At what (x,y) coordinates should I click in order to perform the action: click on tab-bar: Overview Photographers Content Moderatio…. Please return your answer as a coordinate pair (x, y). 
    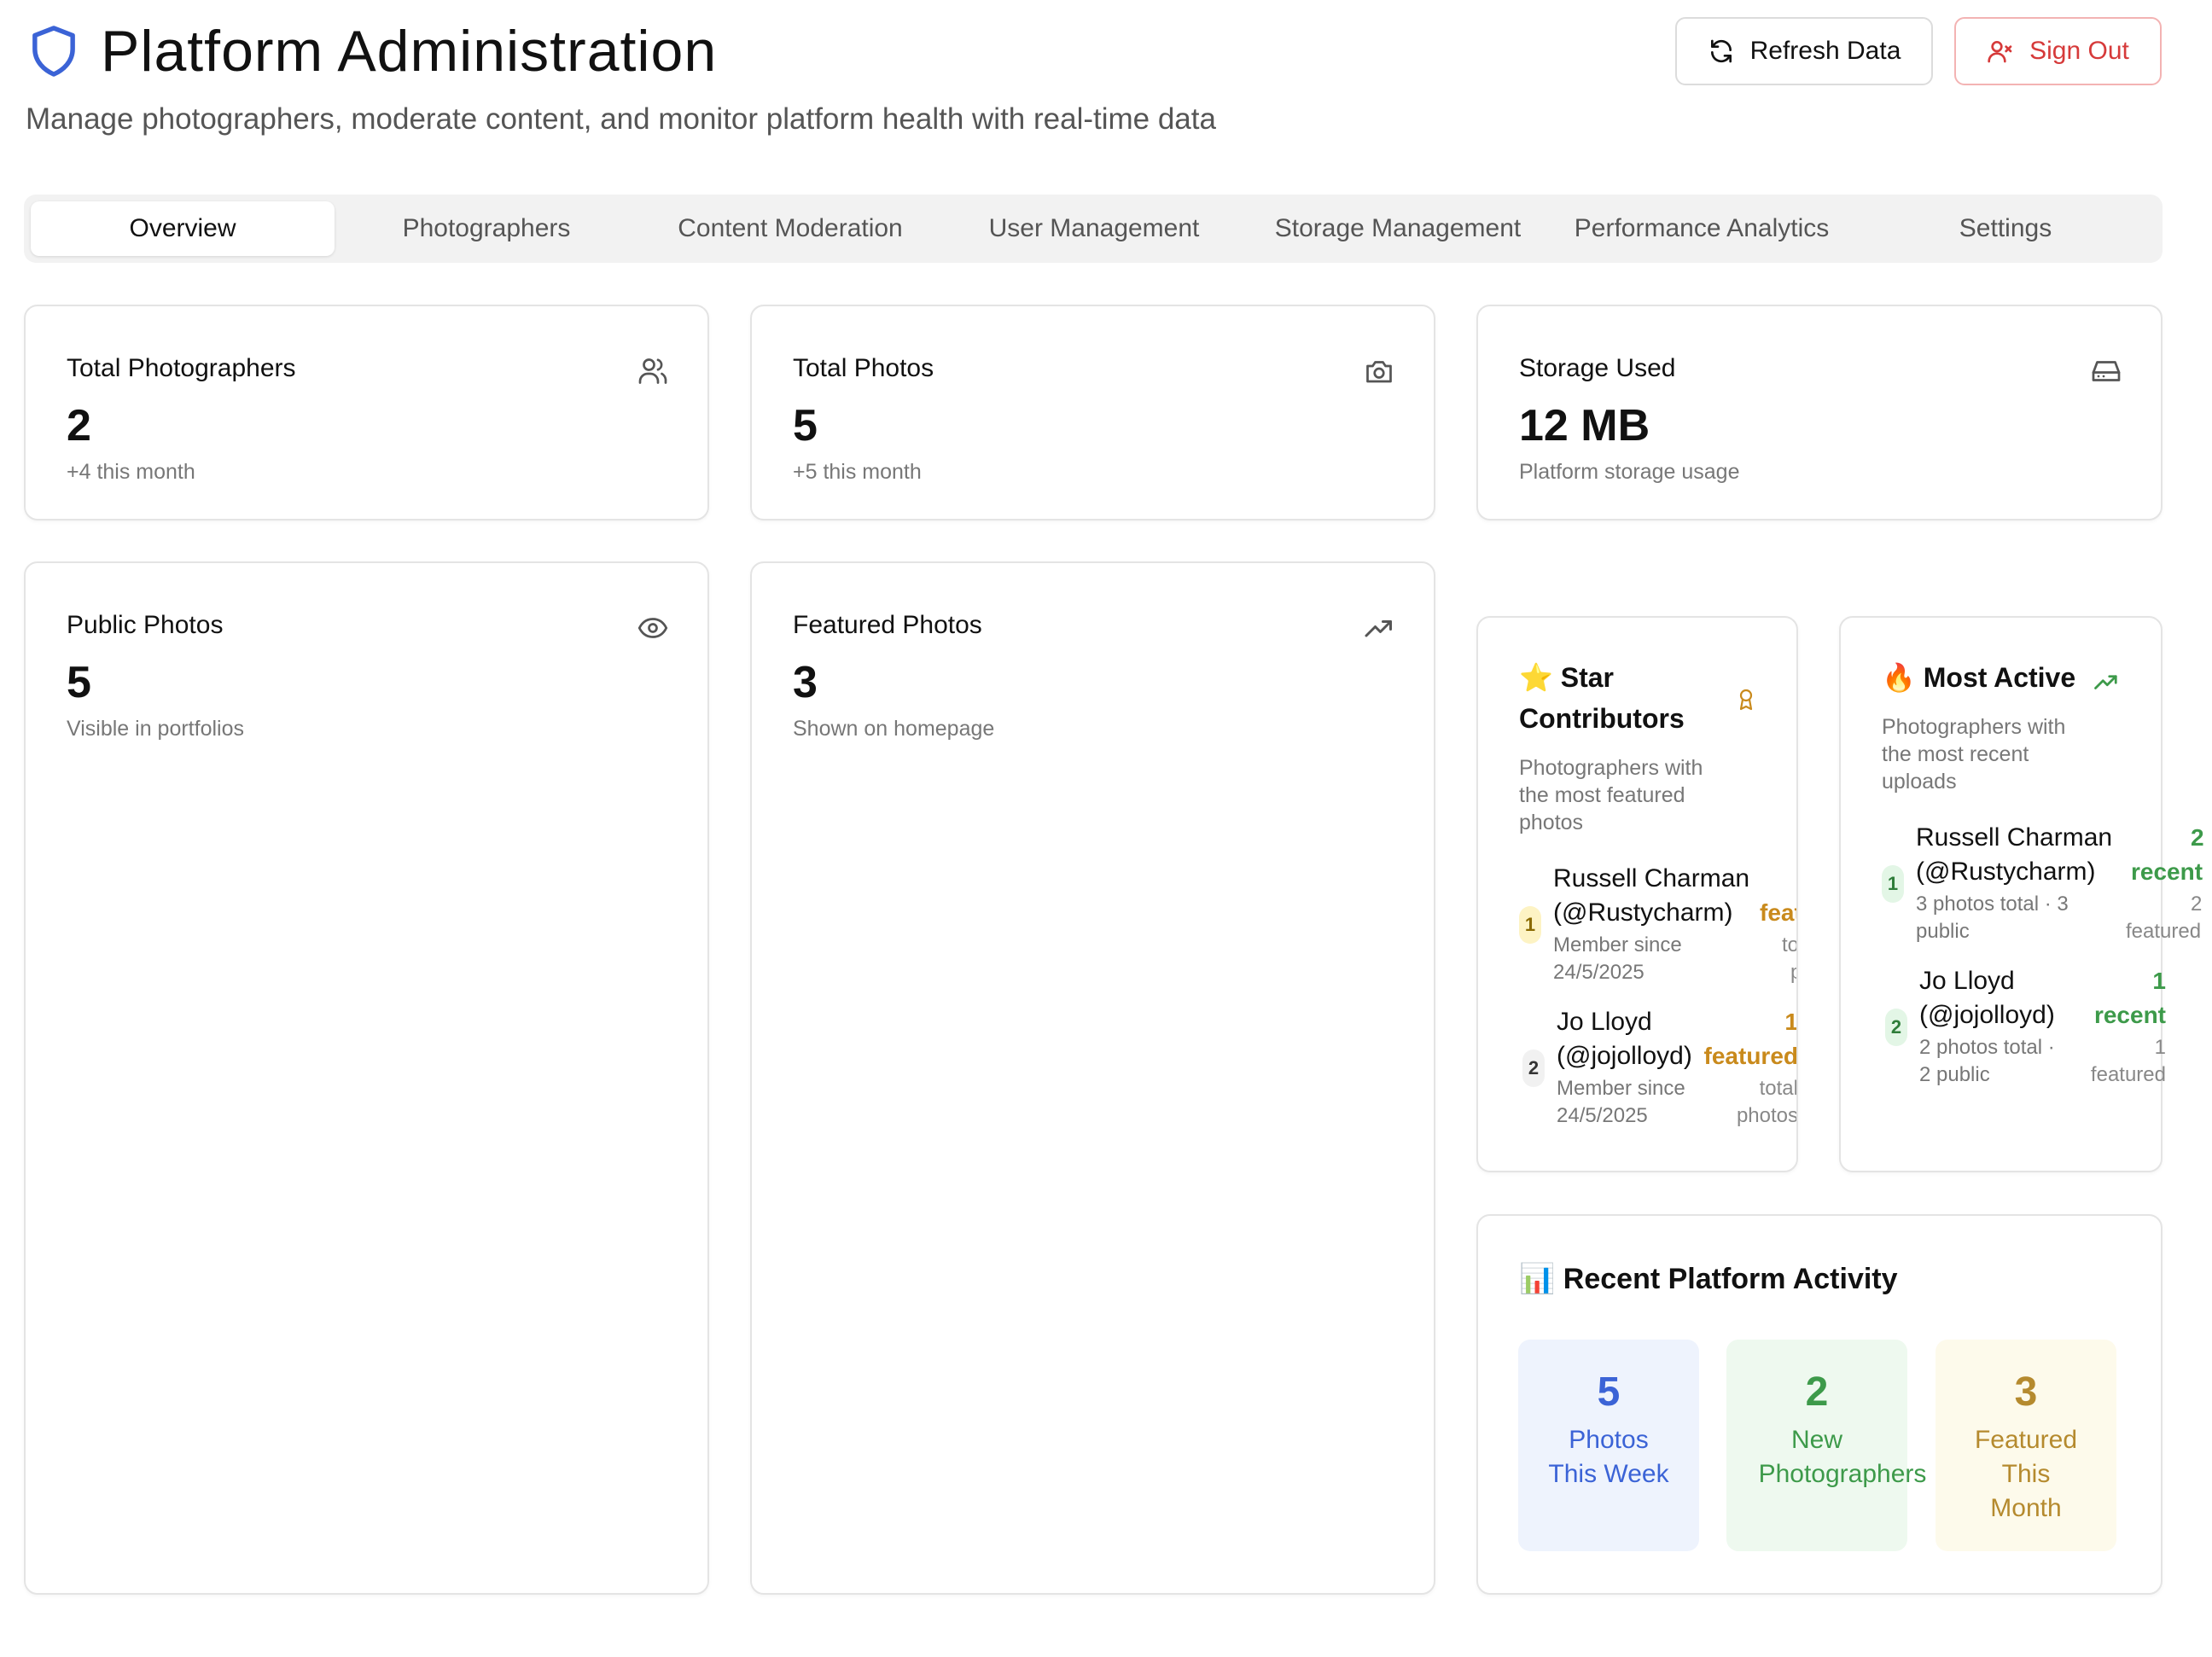
    Looking at the image, I should click on (1093, 229).